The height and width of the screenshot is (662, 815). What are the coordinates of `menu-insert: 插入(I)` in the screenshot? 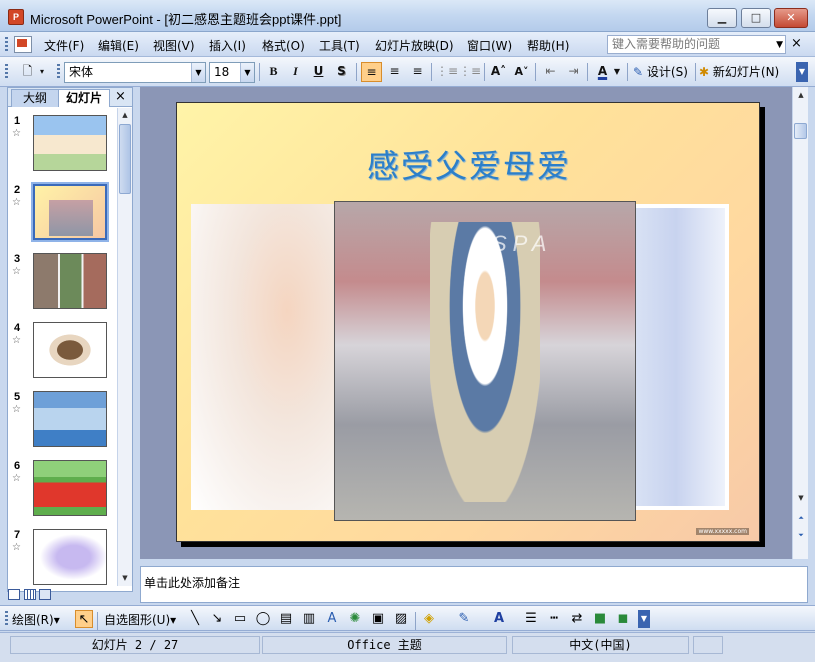 It's located at (227, 45).